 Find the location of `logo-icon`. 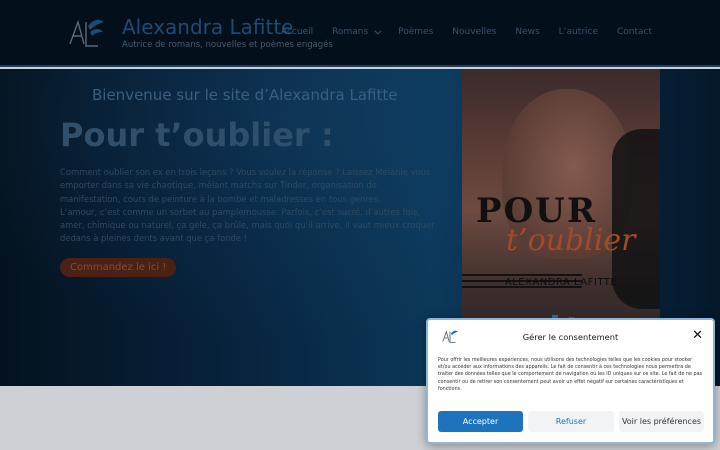

logo-icon is located at coordinates (86, 34).